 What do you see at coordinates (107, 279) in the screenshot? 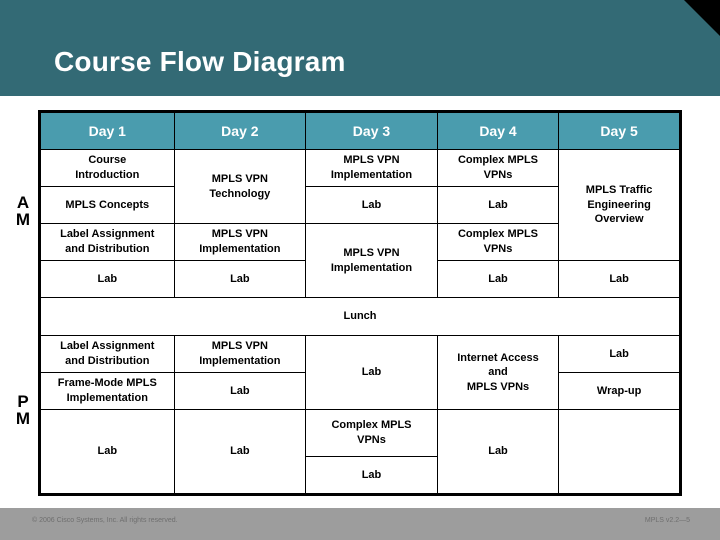
I see `cell-am-day1-r4: Lab` at bounding box center [107, 279].